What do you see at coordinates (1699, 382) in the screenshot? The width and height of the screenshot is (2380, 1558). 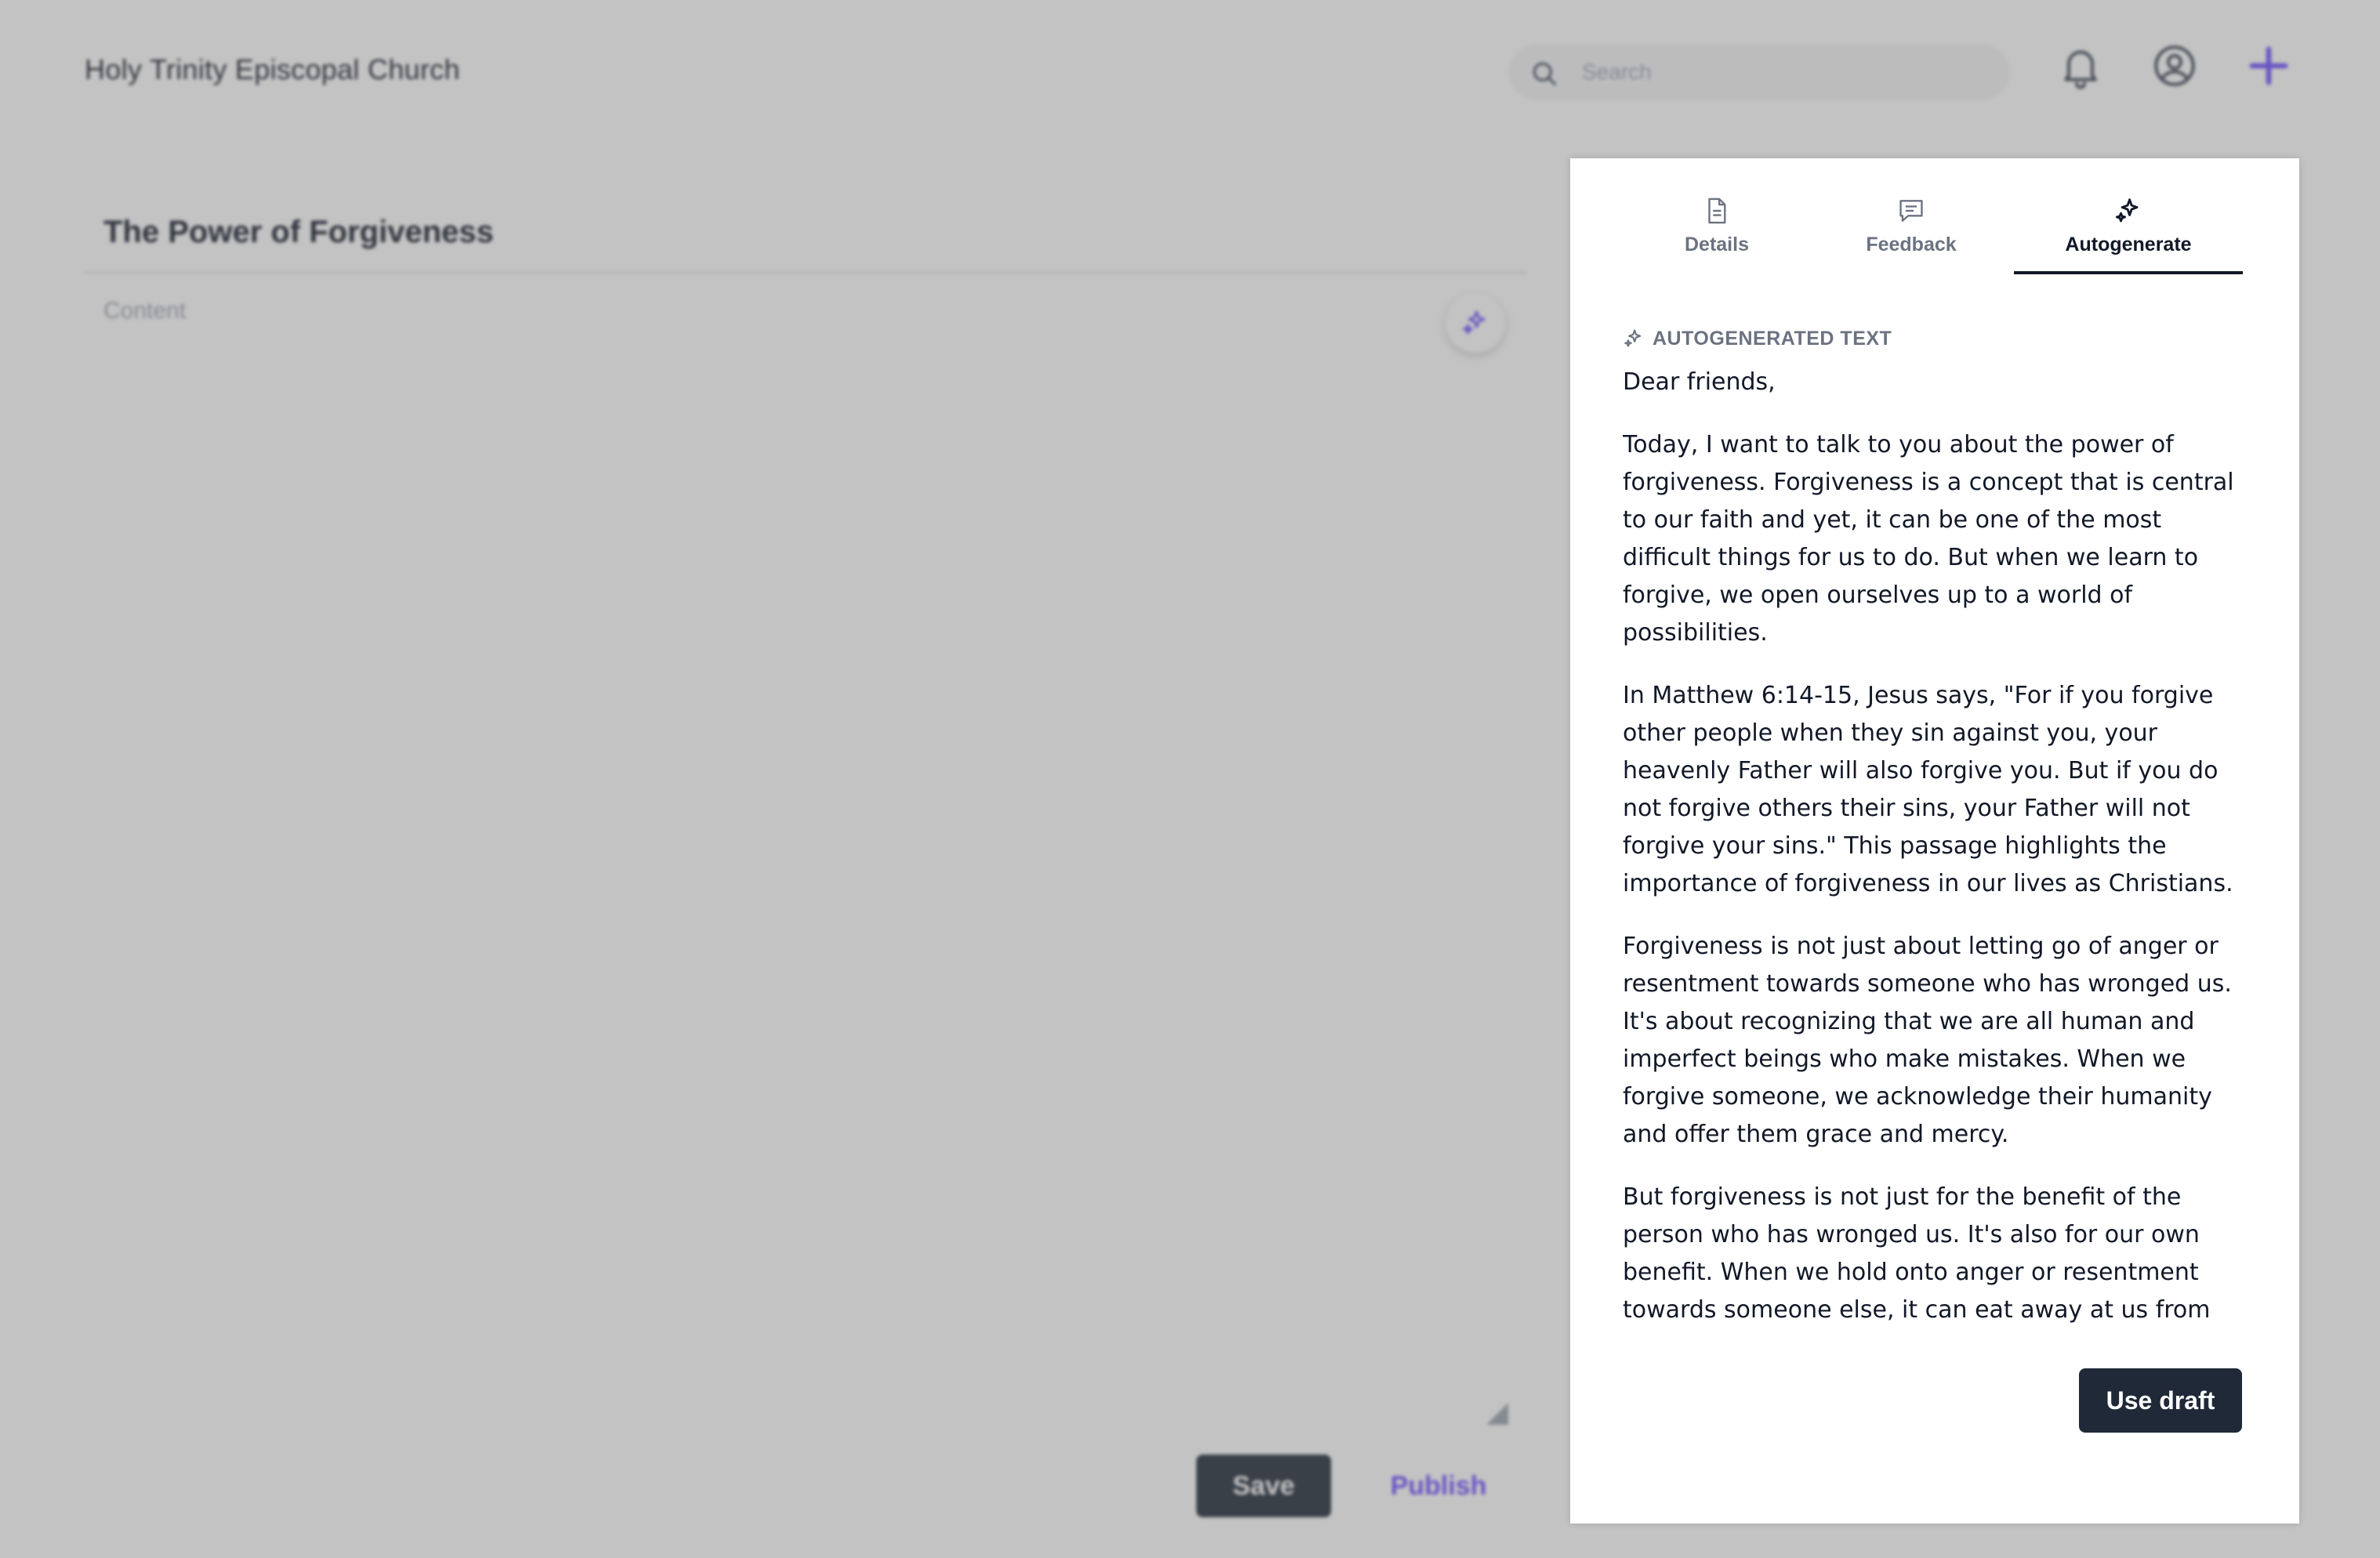 I see `generated-paragraph: Dear friends,` at bounding box center [1699, 382].